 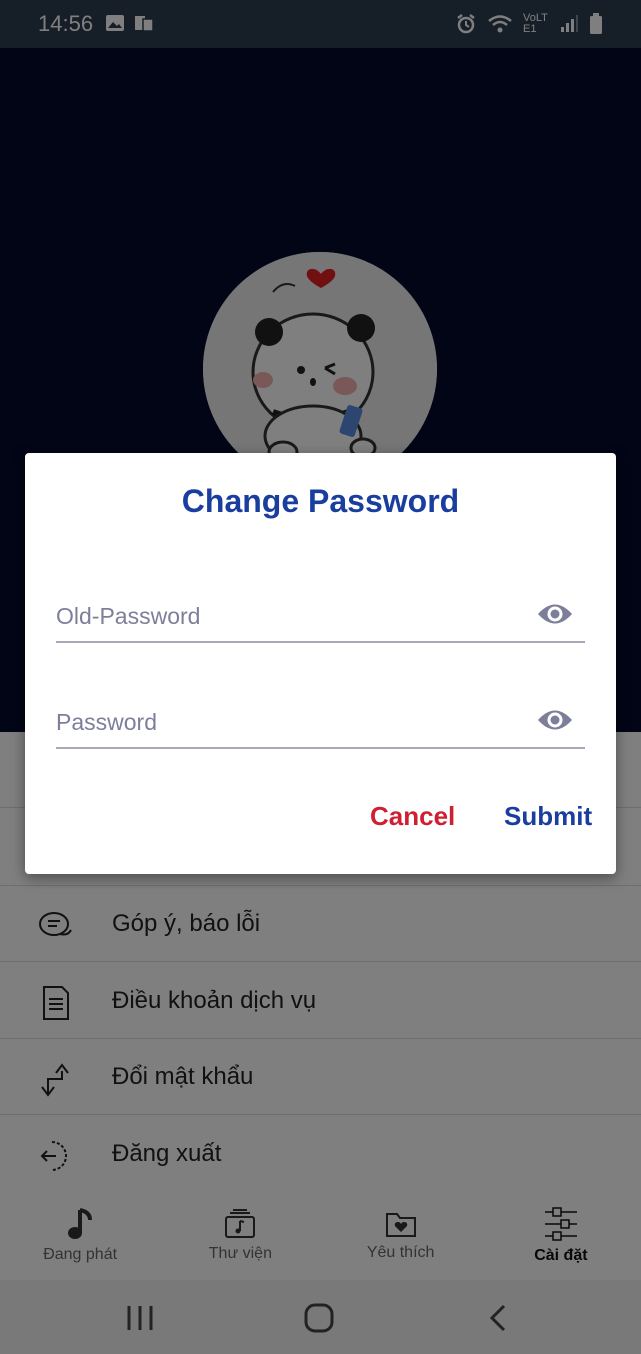 I want to click on new-password-field, so click(x=320, y=724).